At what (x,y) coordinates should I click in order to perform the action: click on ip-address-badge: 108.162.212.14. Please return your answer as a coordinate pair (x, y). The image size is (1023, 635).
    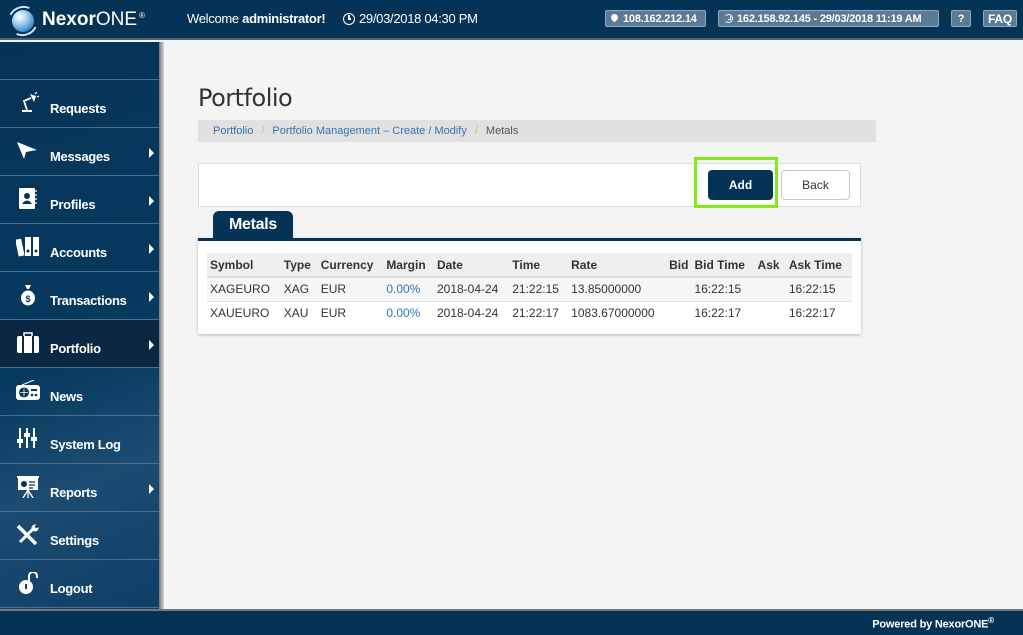
    Looking at the image, I should click on (655, 18).